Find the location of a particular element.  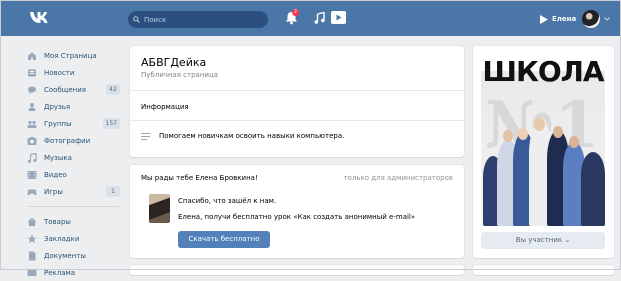

sidebar-item-label: Моя Страница is located at coordinates (70, 55).